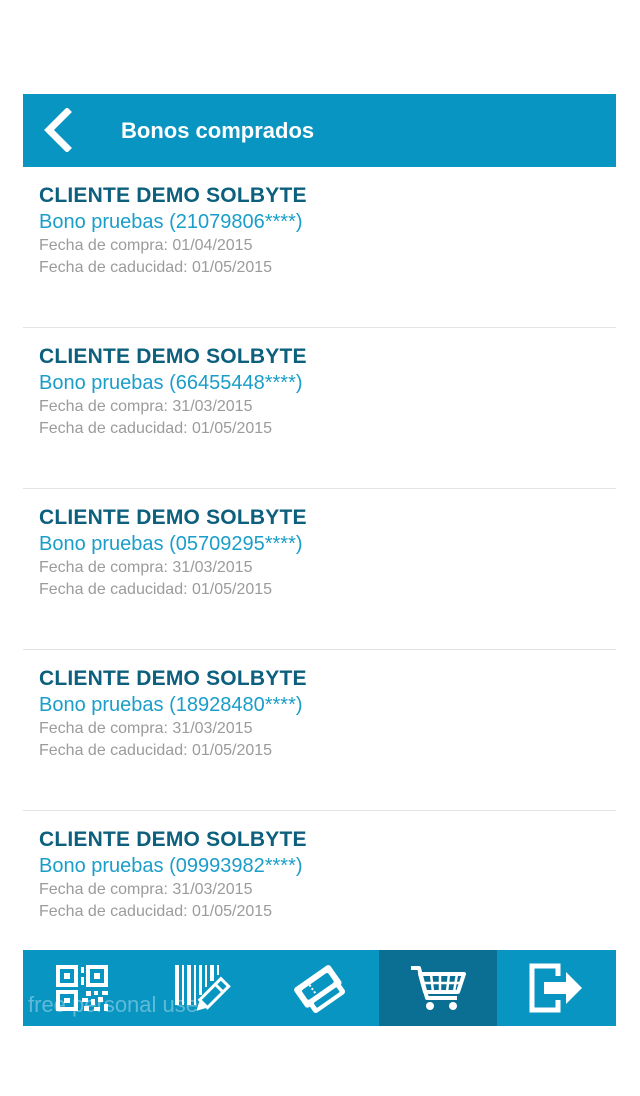 Image resolution: width=640 pixels, height=1096 pixels. I want to click on tab-tickets, so click(319, 988).